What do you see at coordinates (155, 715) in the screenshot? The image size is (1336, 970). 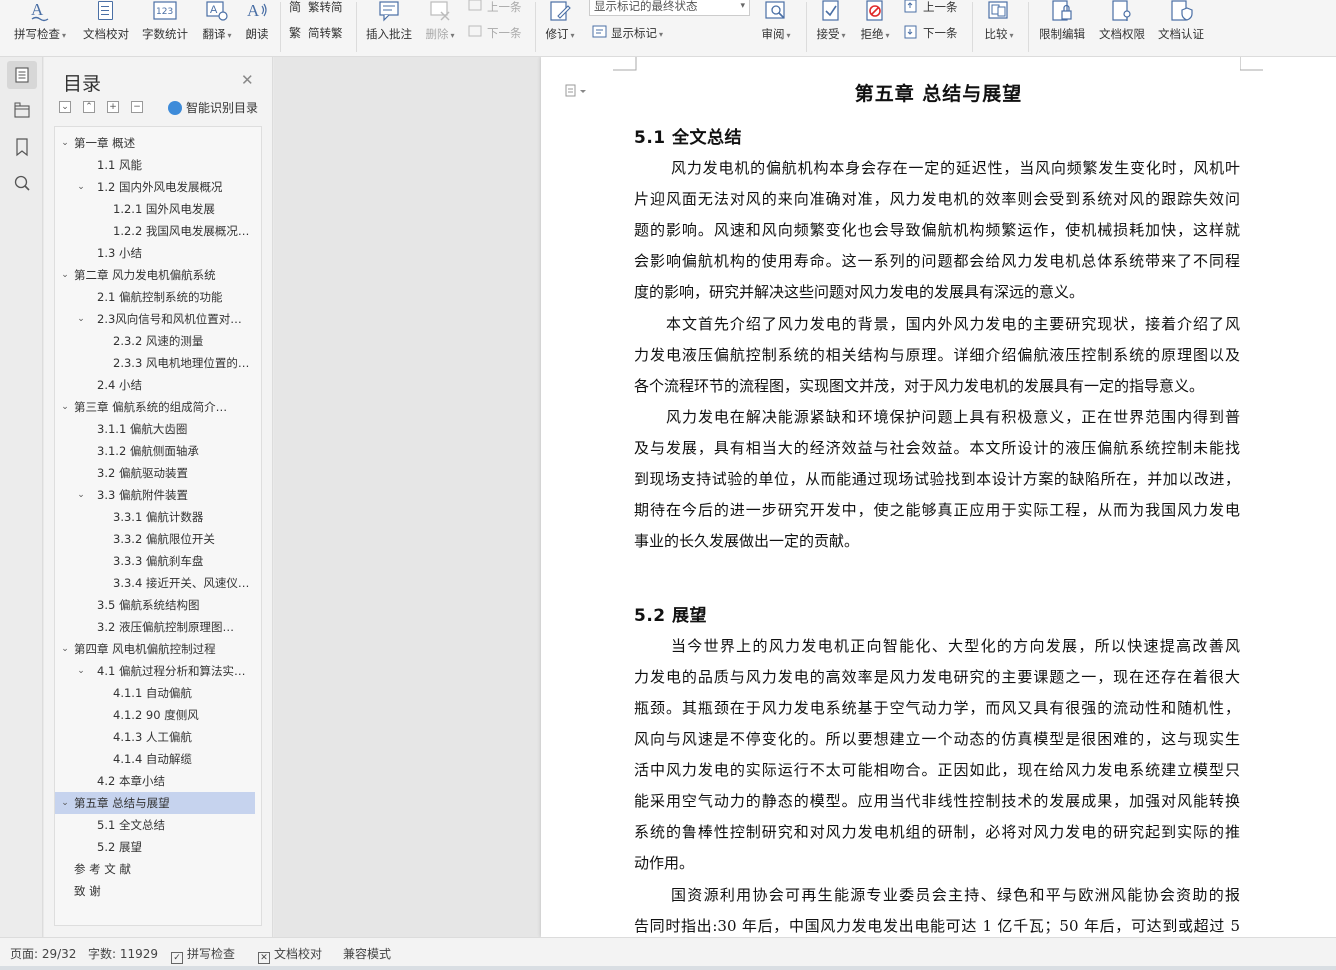 I see `toc-item: 4.1.2 90 度侧风` at bounding box center [155, 715].